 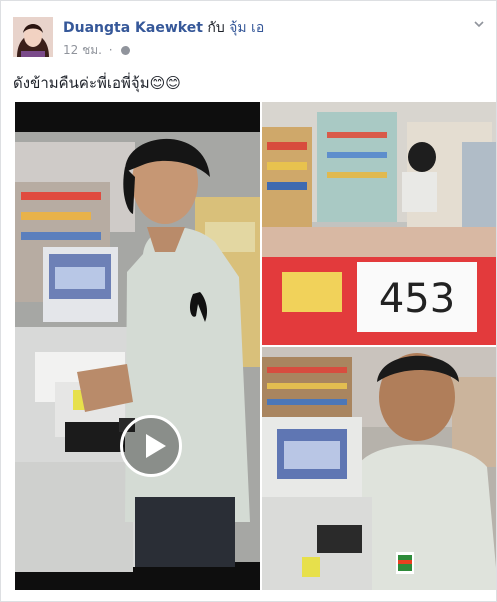 What do you see at coordinates (133, 28) in the screenshot?
I see `author-name-link: Duangta Kaewket` at bounding box center [133, 28].